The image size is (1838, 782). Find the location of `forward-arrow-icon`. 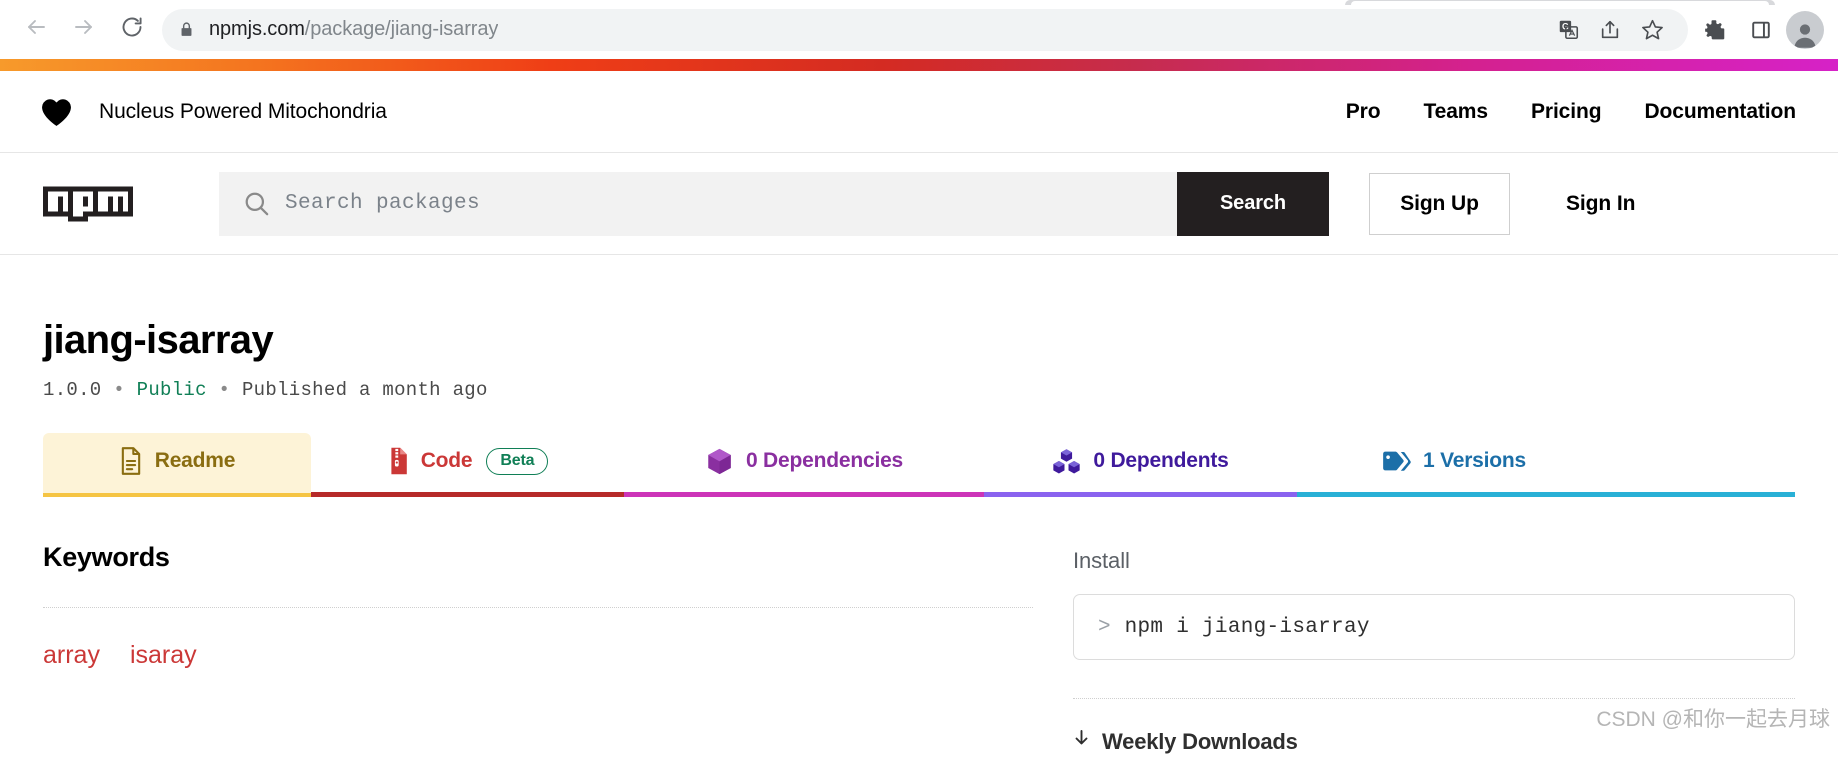

forward-arrow-icon is located at coordinates (84, 29).